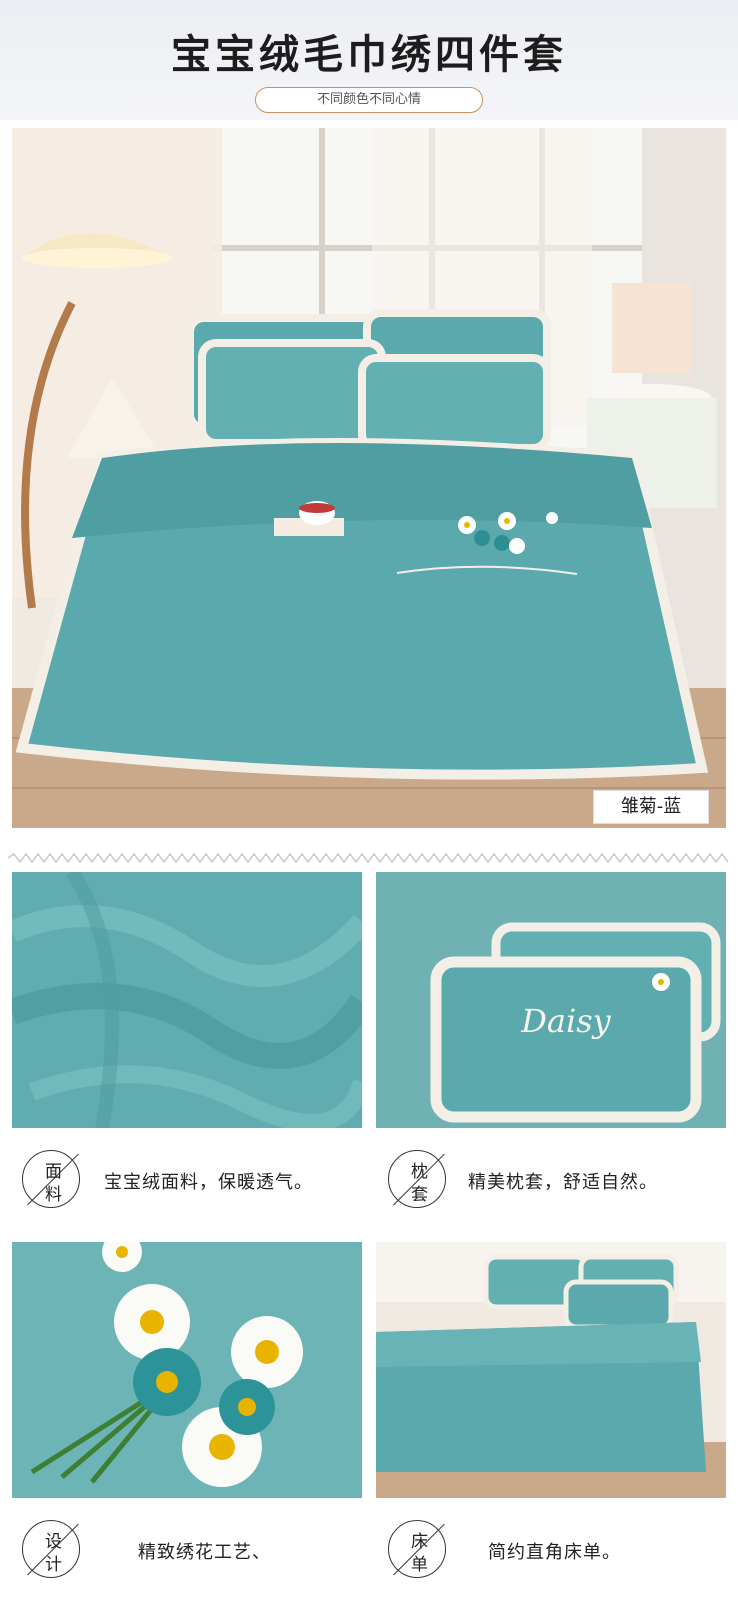 The width and height of the screenshot is (738, 1600). I want to click on feature-text: 精美枕套，舒适自然。, so click(563, 1182).